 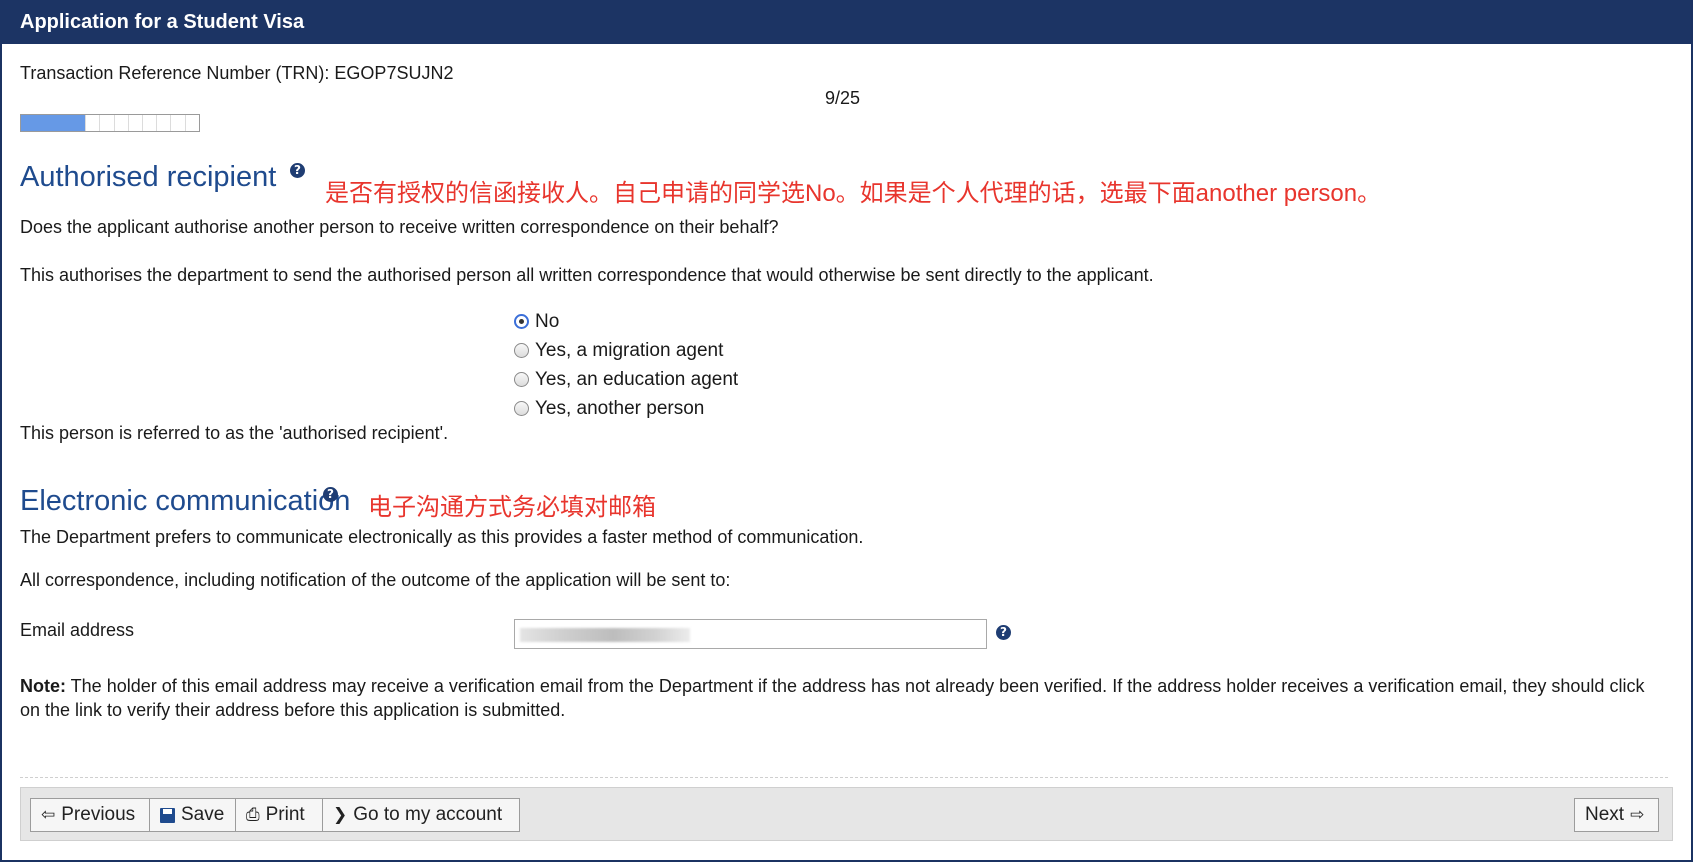 What do you see at coordinates (629, 350) in the screenshot?
I see `radio-label: Yes, a migration agent` at bounding box center [629, 350].